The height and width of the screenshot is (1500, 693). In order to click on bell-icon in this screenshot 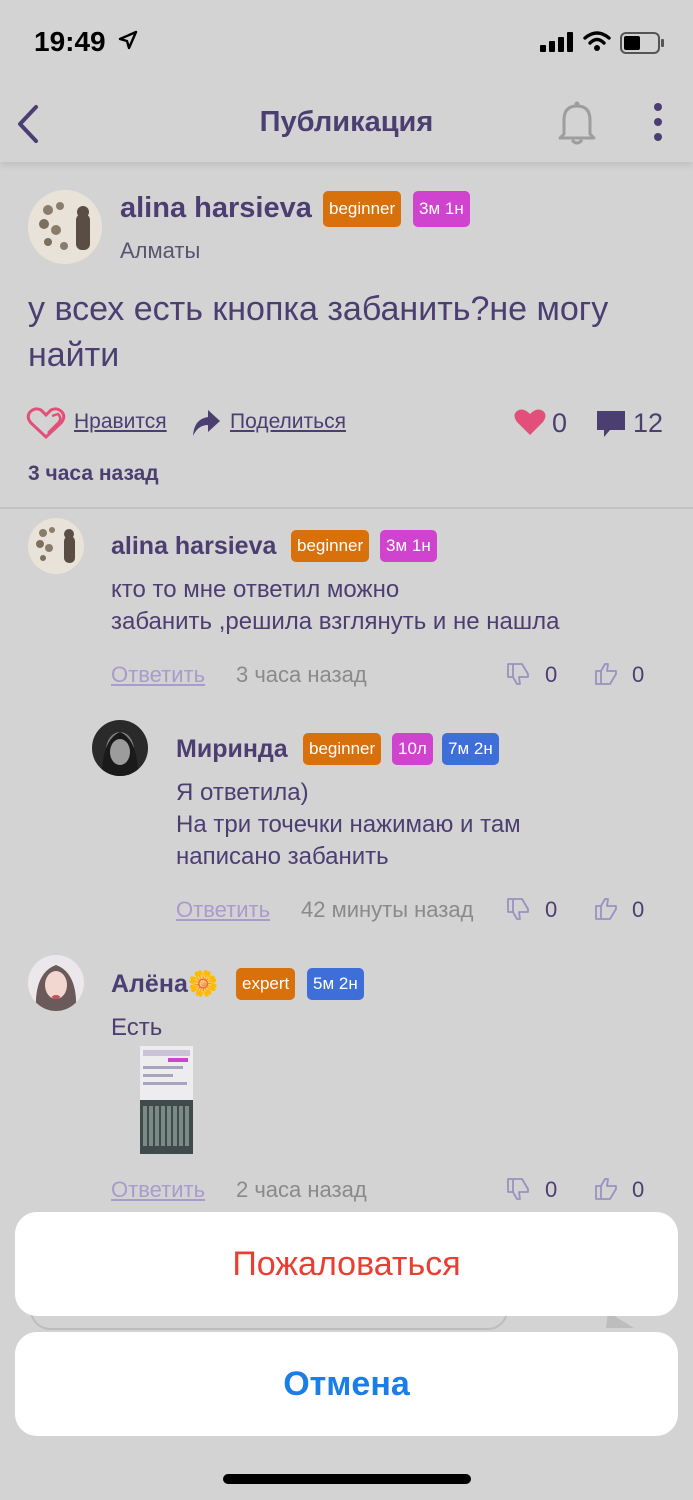, I will do `click(577, 123)`.